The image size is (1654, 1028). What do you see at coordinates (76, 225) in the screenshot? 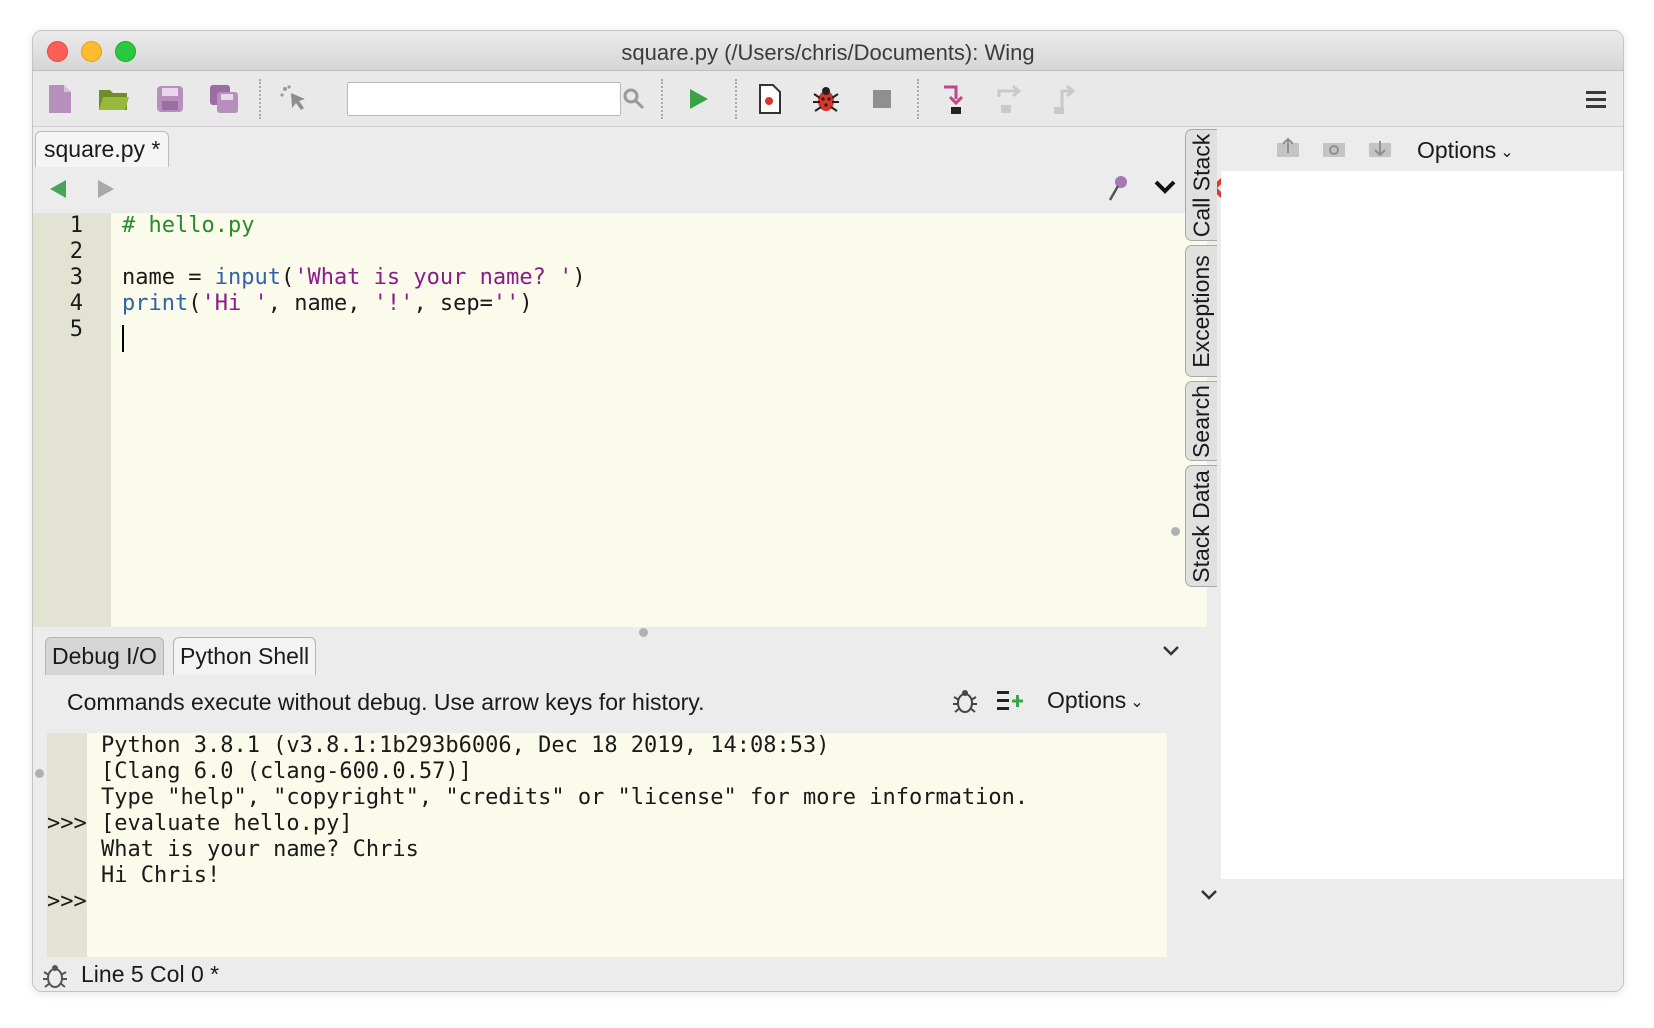
I see `line-number: 1` at bounding box center [76, 225].